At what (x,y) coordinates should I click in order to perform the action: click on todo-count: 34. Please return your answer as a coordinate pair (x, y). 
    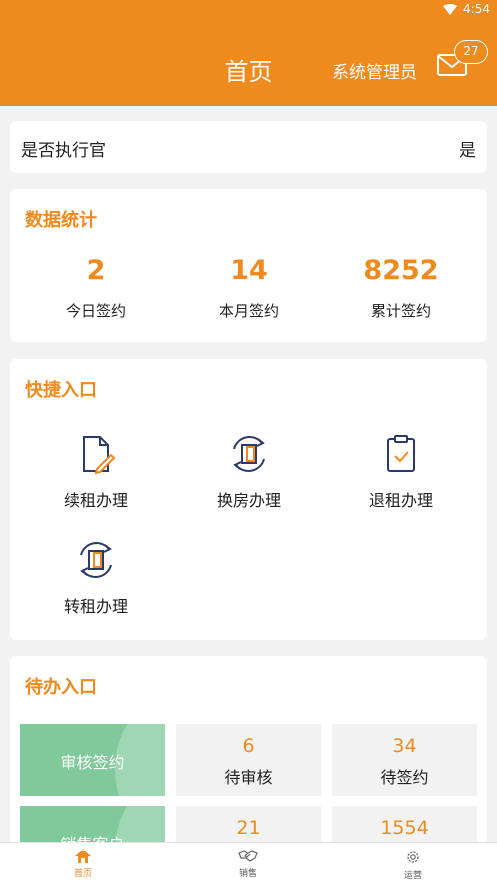
    Looking at the image, I should click on (404, 746).